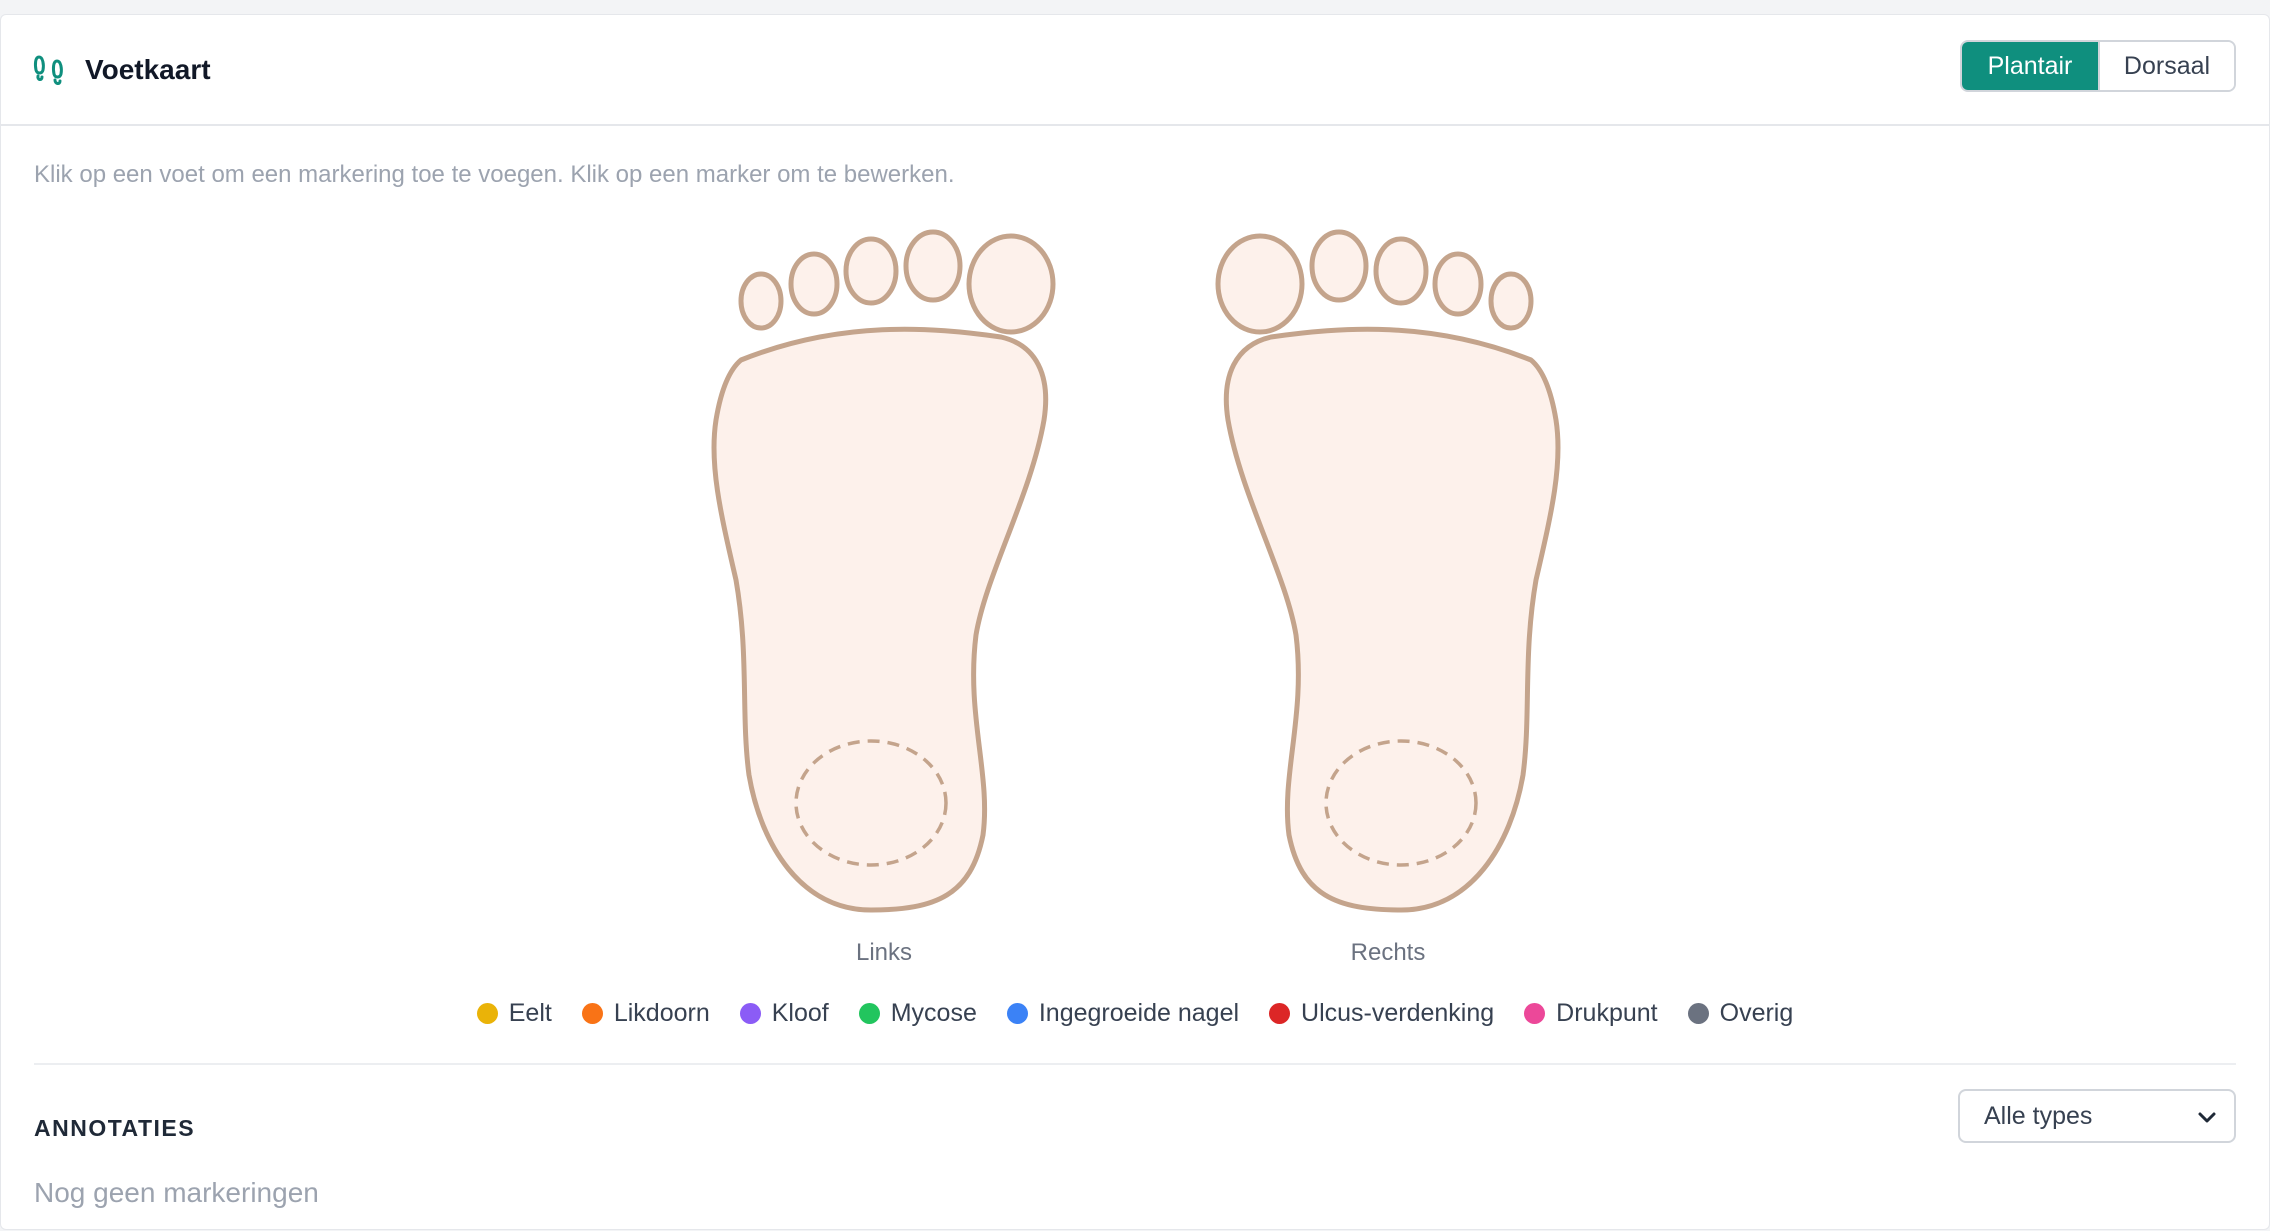 Image resolution: width=2270 pixels, height=1231 pixels. What do you see at coordinates (1011, 284) in the screenshot?
I see `left-big-toe` at bounding box center [1011, 284].